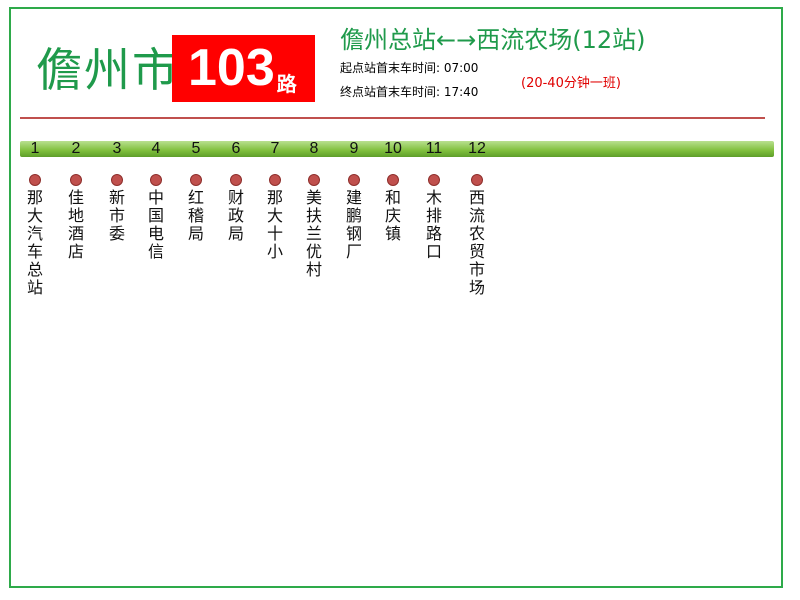 The image size is (800, 600). I want to click on stop-number: 3, so click(117, 148).